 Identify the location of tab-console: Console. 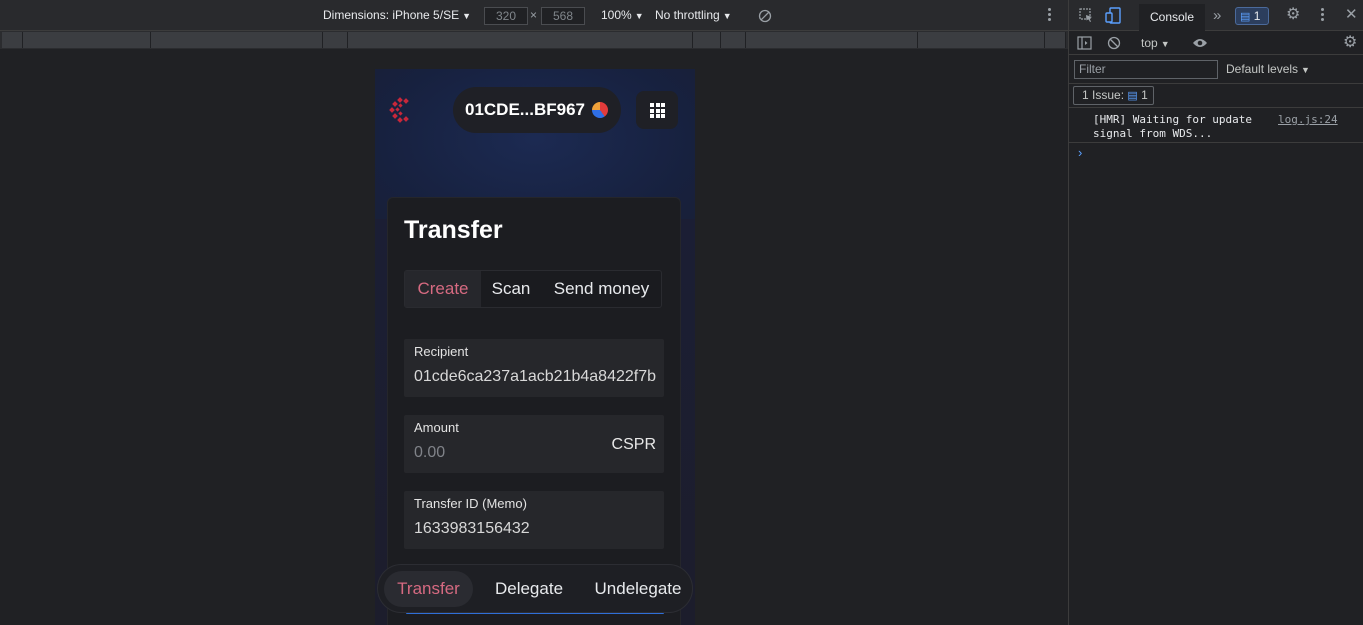
(1172, 17).